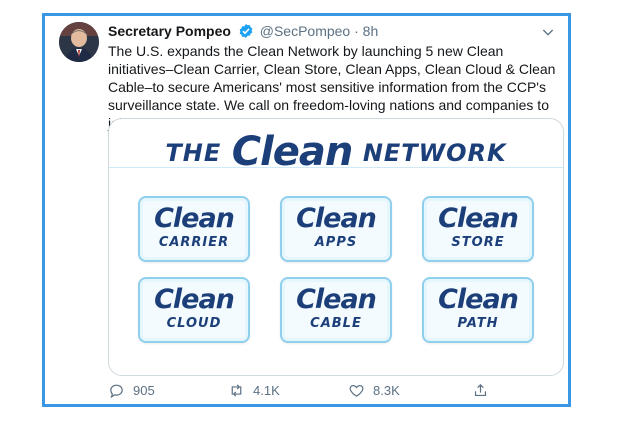  Describe the element at coordinates (356, 390) in the screenshot. I see `like-icon` at that location.